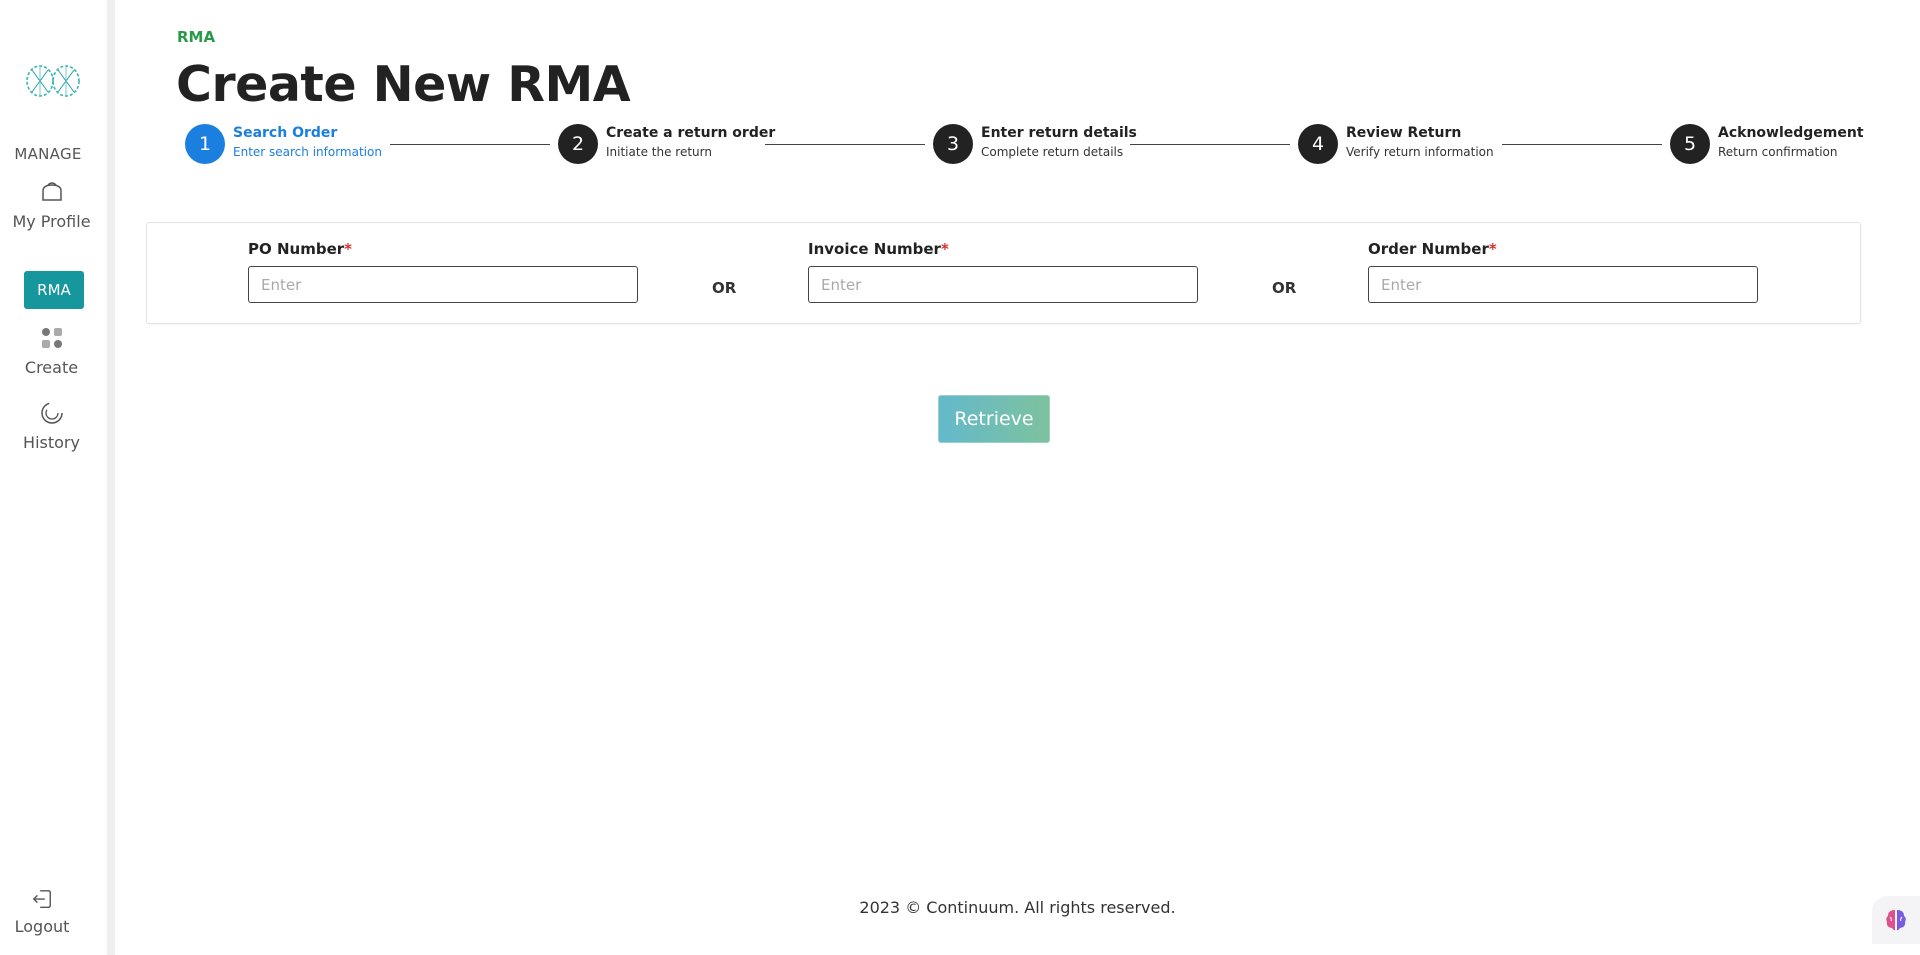  Describe the element at coordinates (1791, 133) in the screenshot. I see `step-title: Acknowledgement` at that location.